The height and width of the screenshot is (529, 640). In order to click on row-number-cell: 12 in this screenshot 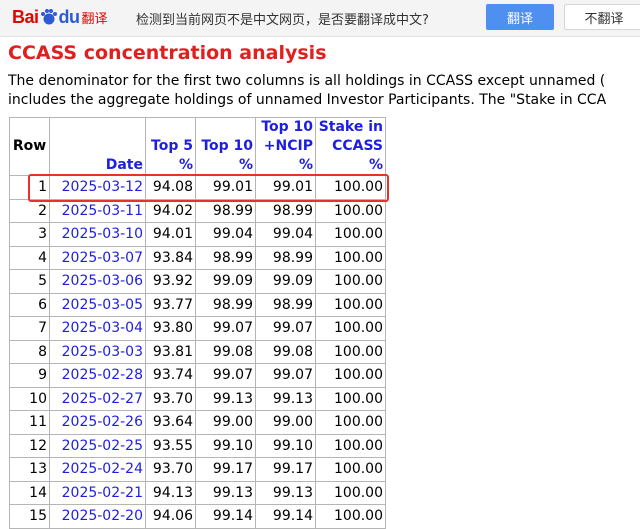, I will do `click(29, 445)`.